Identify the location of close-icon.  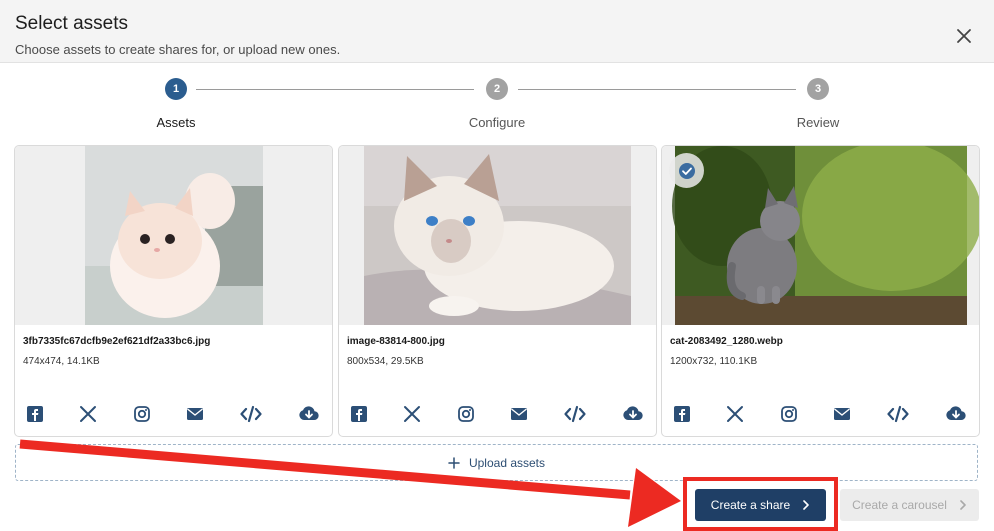
(964, 36).